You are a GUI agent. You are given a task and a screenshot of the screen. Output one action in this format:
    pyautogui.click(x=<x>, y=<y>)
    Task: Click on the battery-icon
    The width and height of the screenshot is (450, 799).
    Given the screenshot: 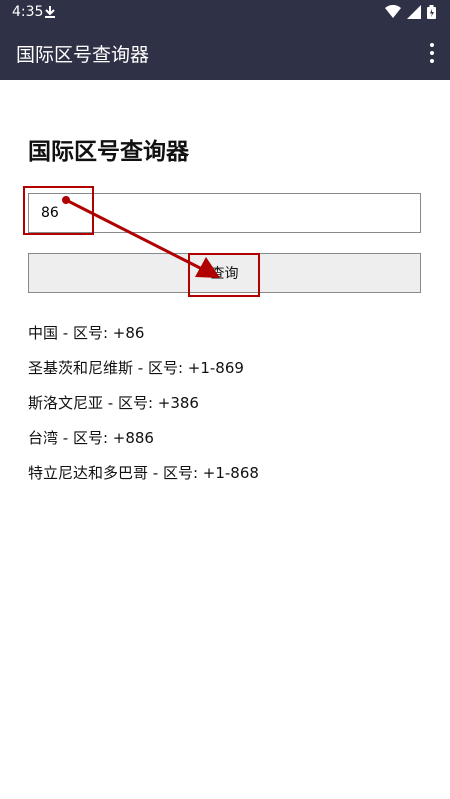 What is the action you would take?
    pyautogui.click(x=431, y=12)
    